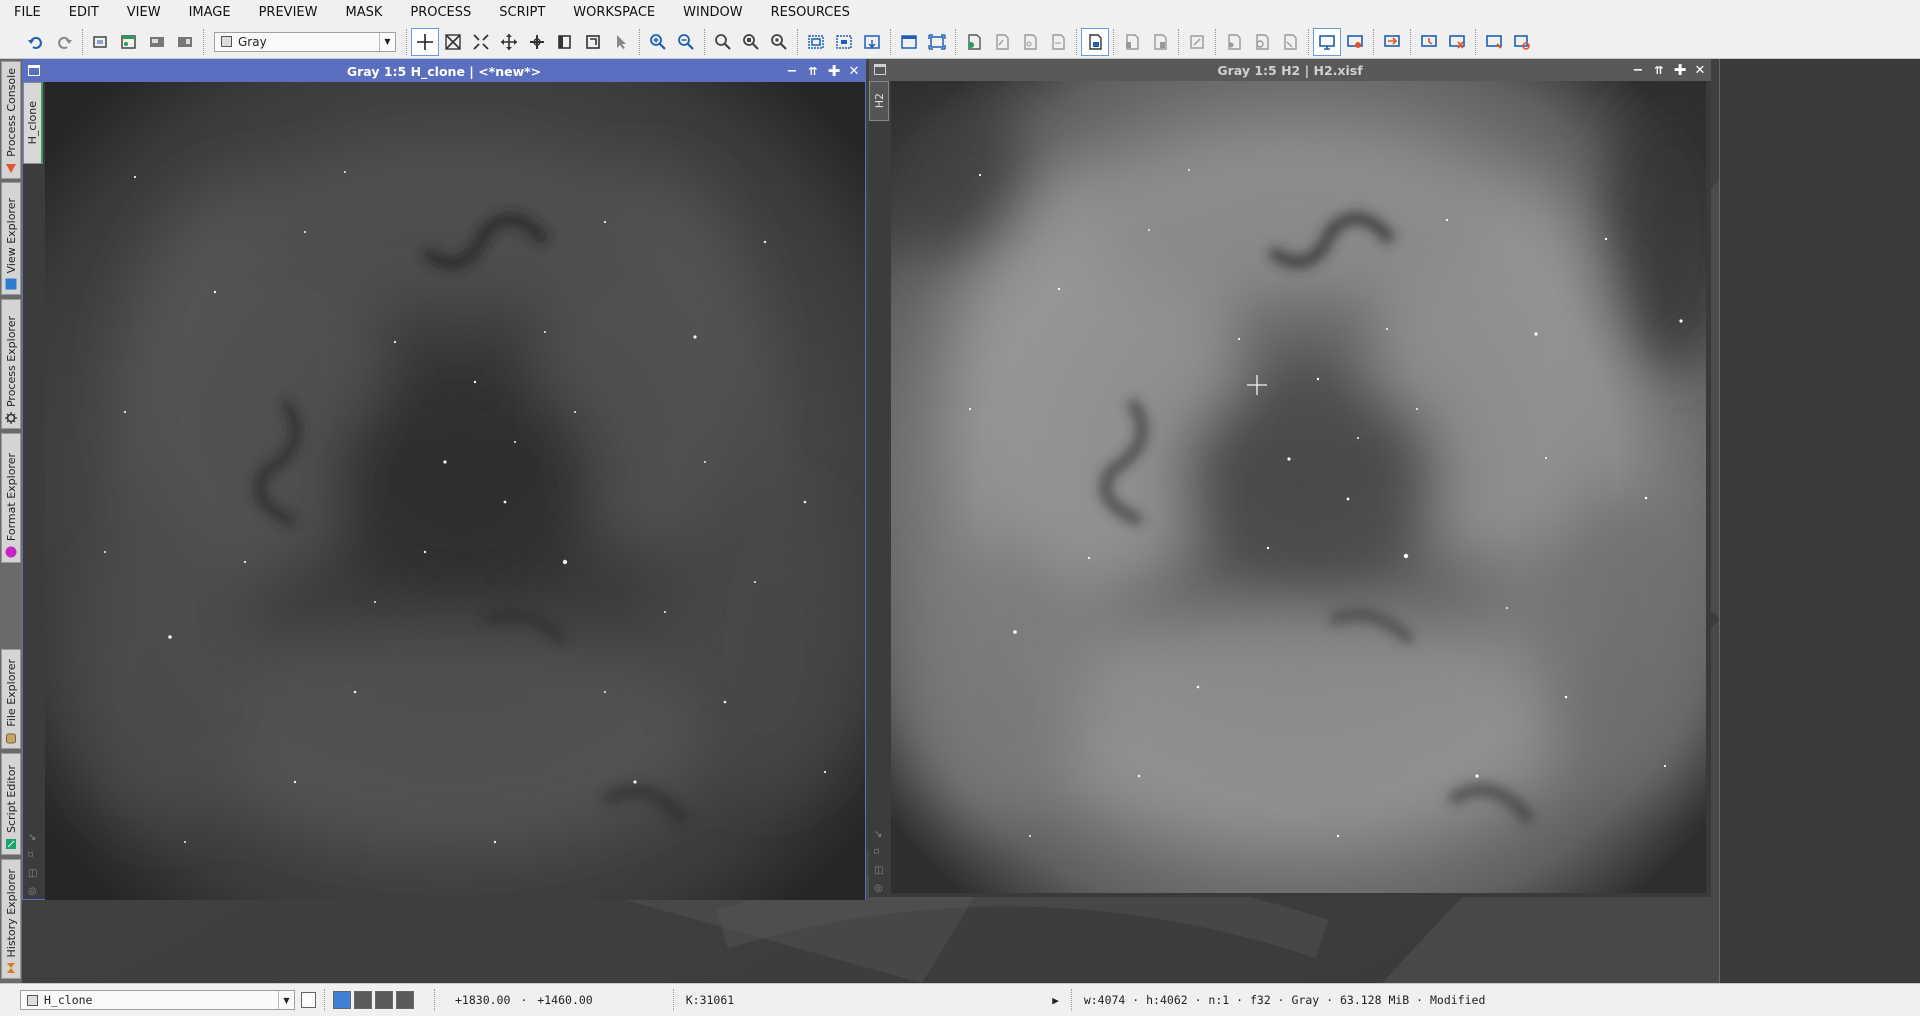  What do you see at coordinates (34, 490) in the screenshot?
I see `window-view-strip: H_clone ↘ ⌑ ◫ ◎` at bounding box center [34, 490].